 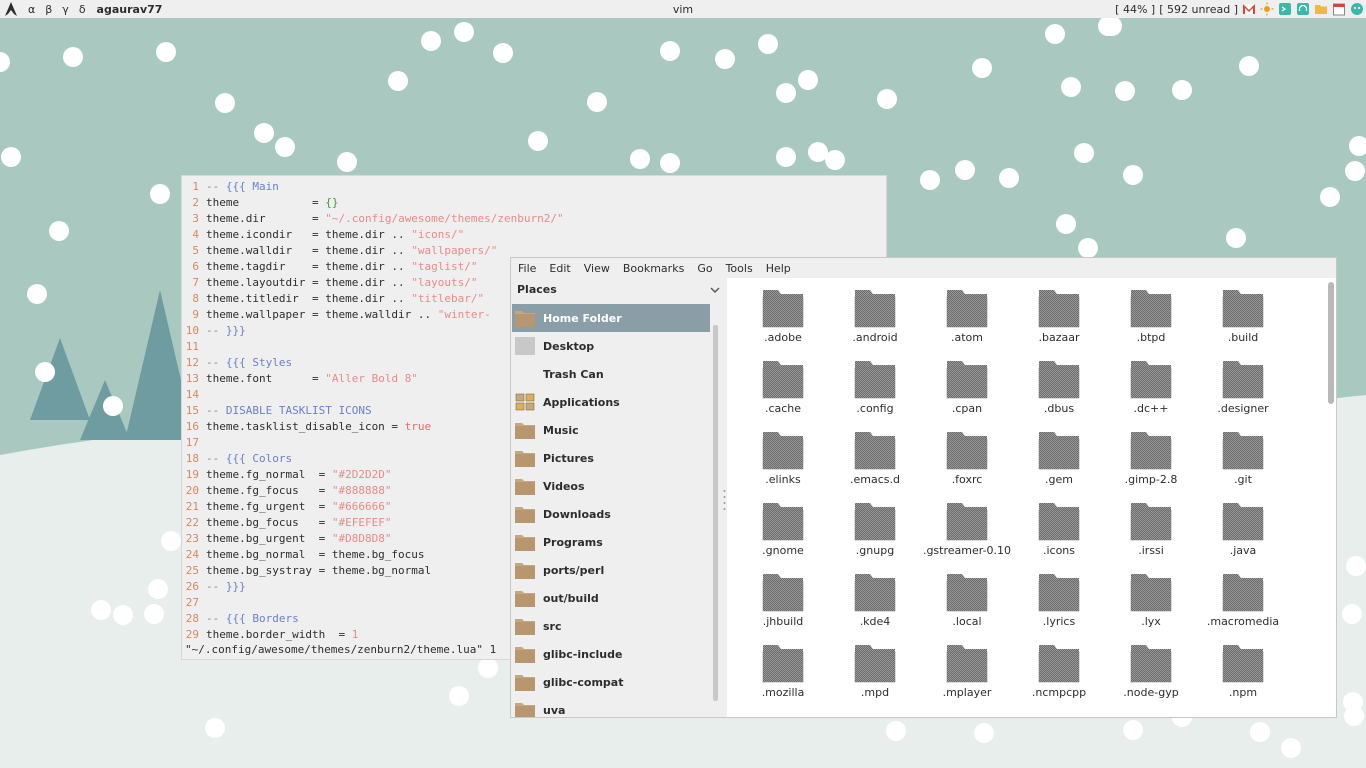 I want to click on folder-item: .mplayer, so click(x=967, y=678).